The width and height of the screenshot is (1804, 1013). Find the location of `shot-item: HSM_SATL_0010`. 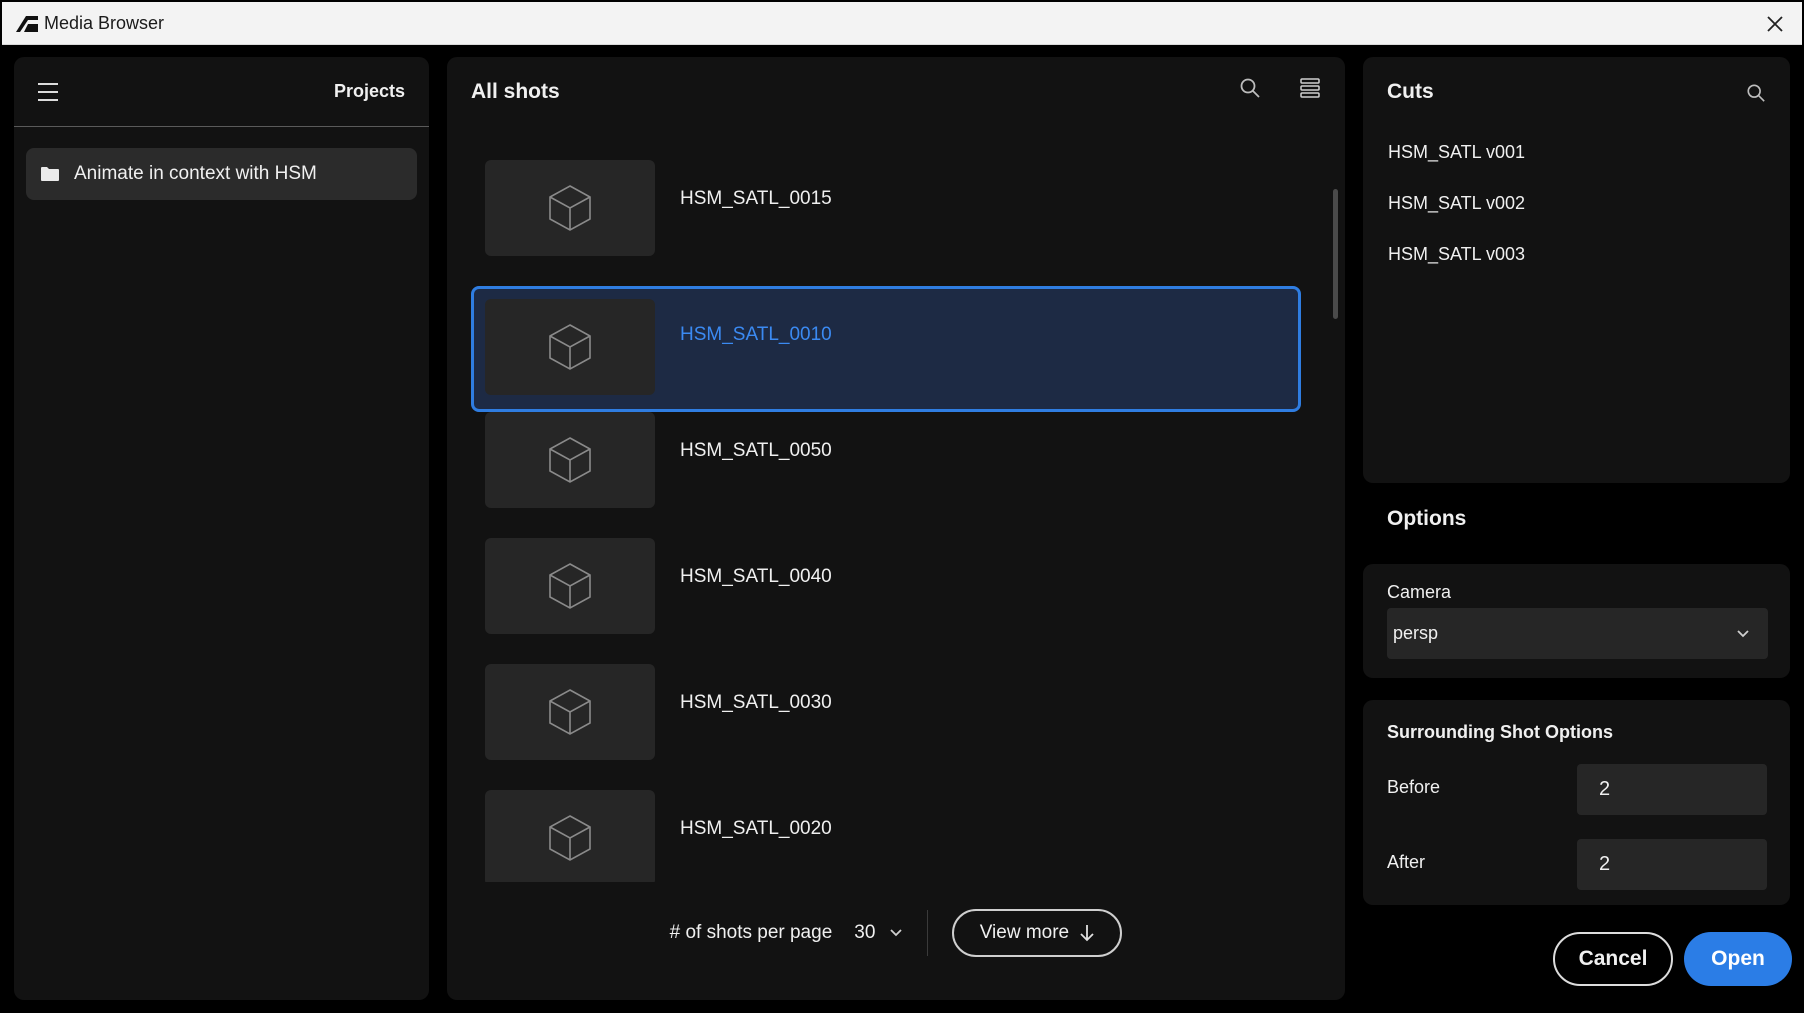

shot-item: HSM_SATL_0010 is located at coordinates (886, 349).